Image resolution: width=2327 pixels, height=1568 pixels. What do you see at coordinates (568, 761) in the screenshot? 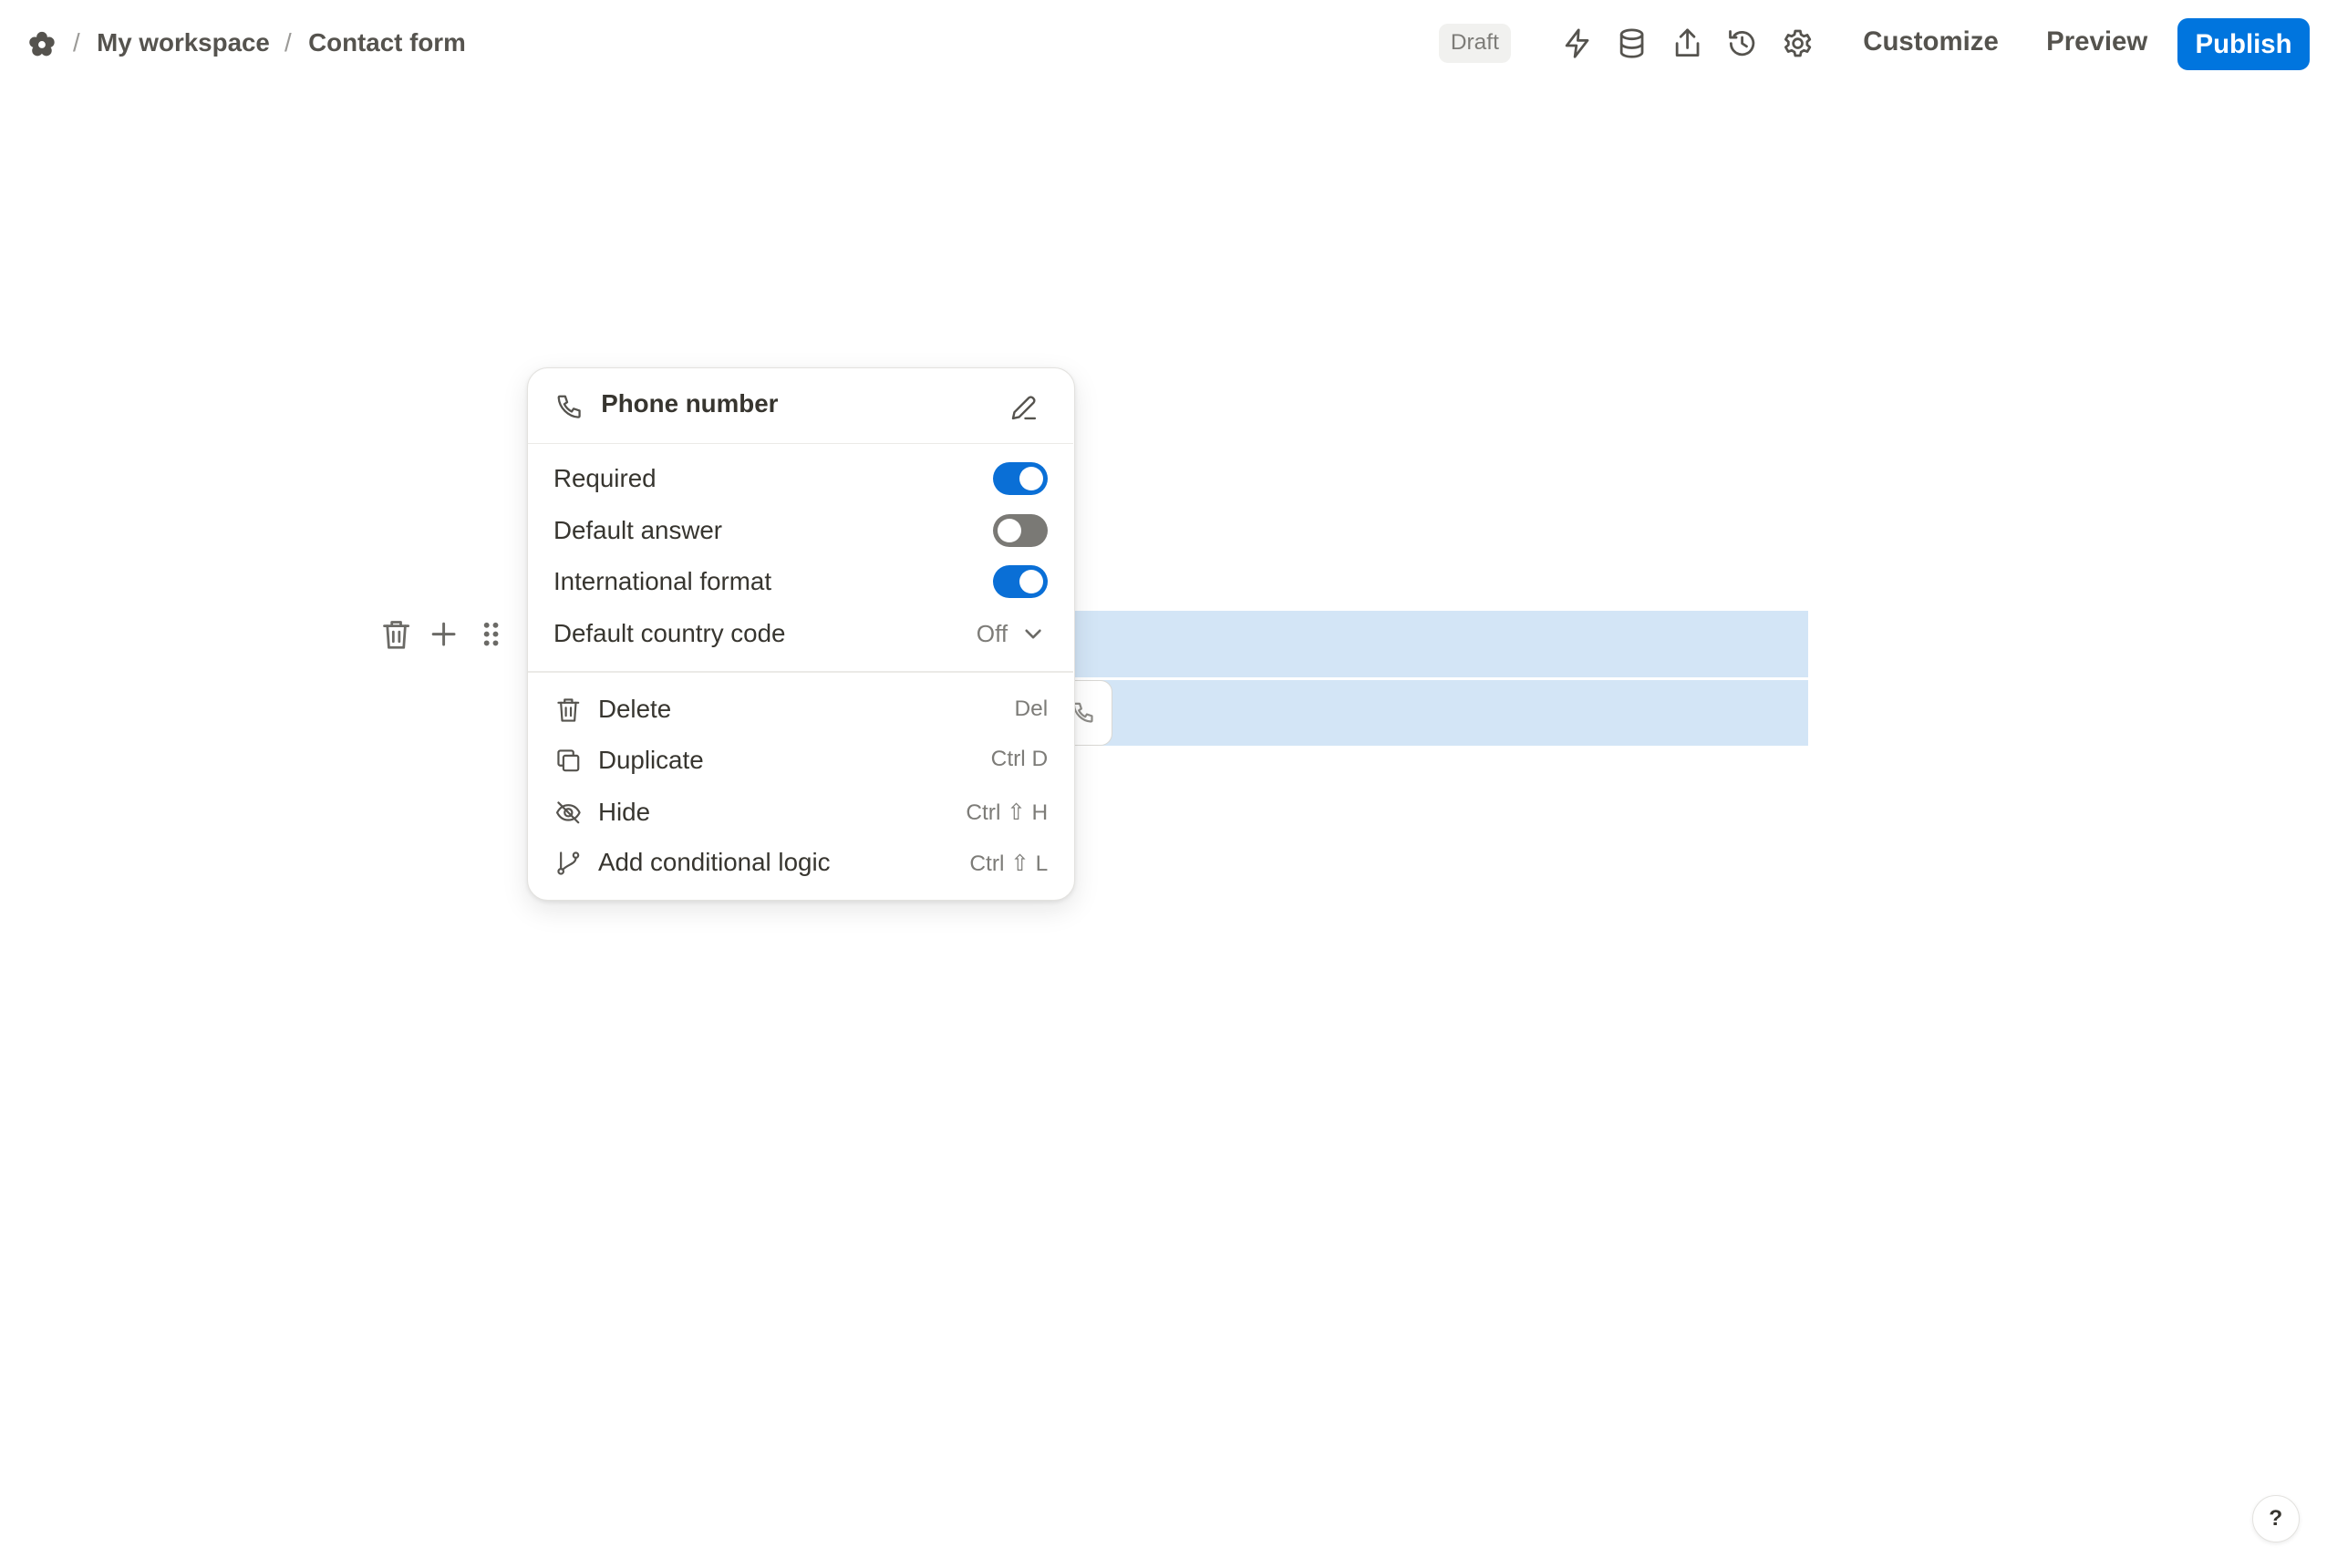
I see `duplicate-icon` at bounding box center [568, 761].